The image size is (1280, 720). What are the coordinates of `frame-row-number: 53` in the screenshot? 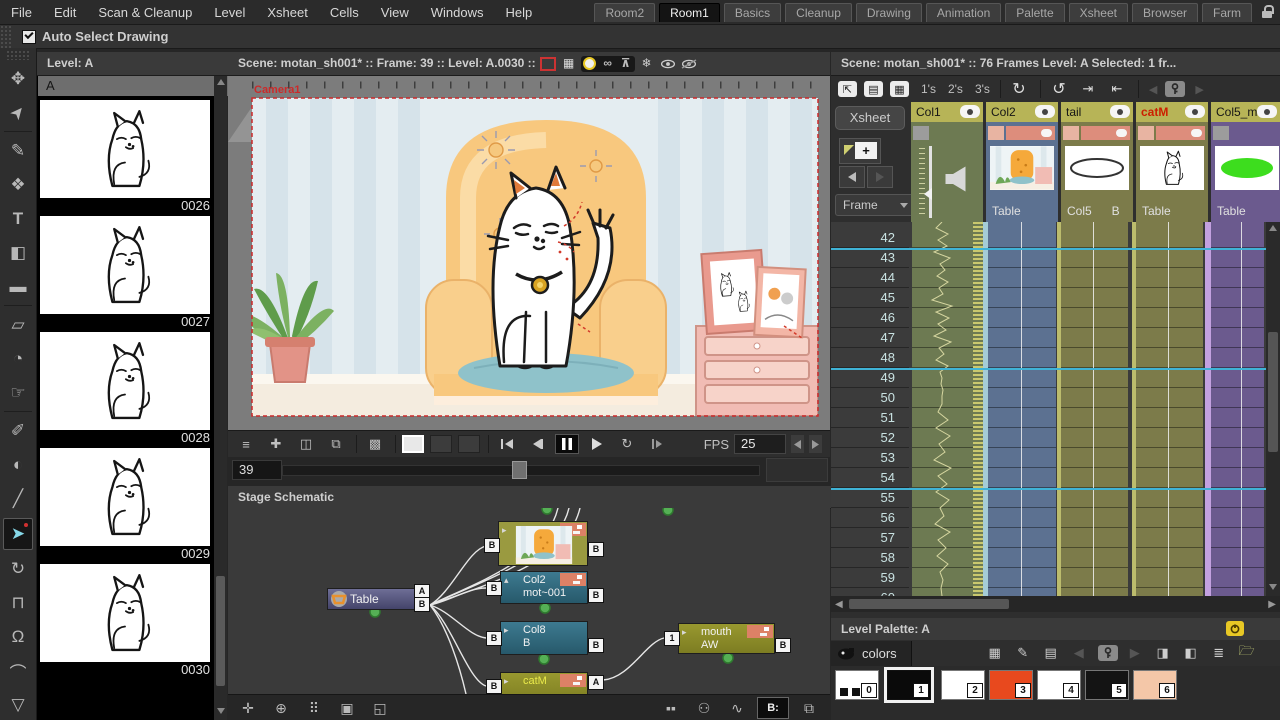 It's located at (863, 458).